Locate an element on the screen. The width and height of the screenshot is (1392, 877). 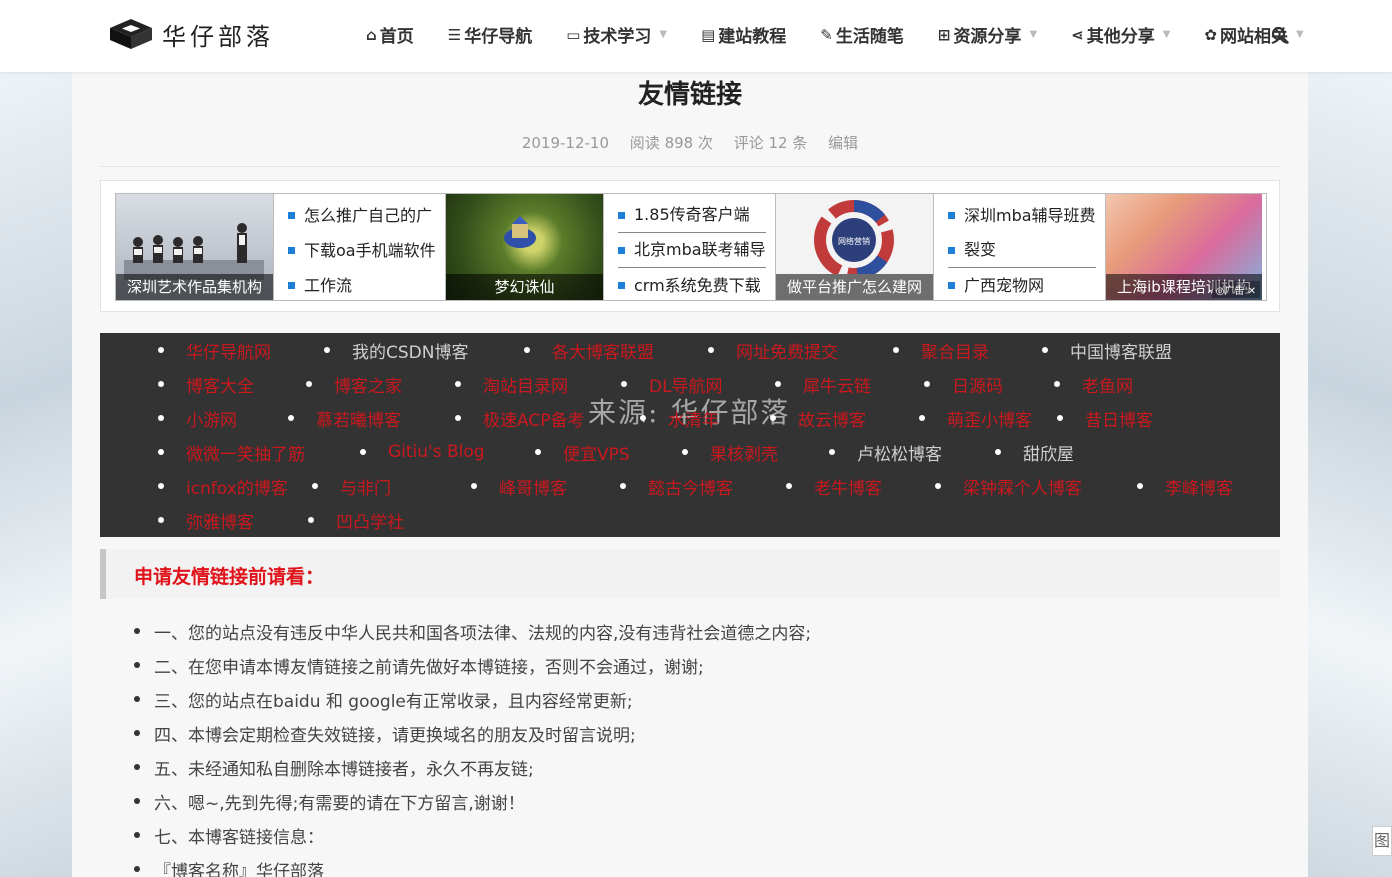
nav-item-label: 其他分享 is located at coordinates (1120, 37).